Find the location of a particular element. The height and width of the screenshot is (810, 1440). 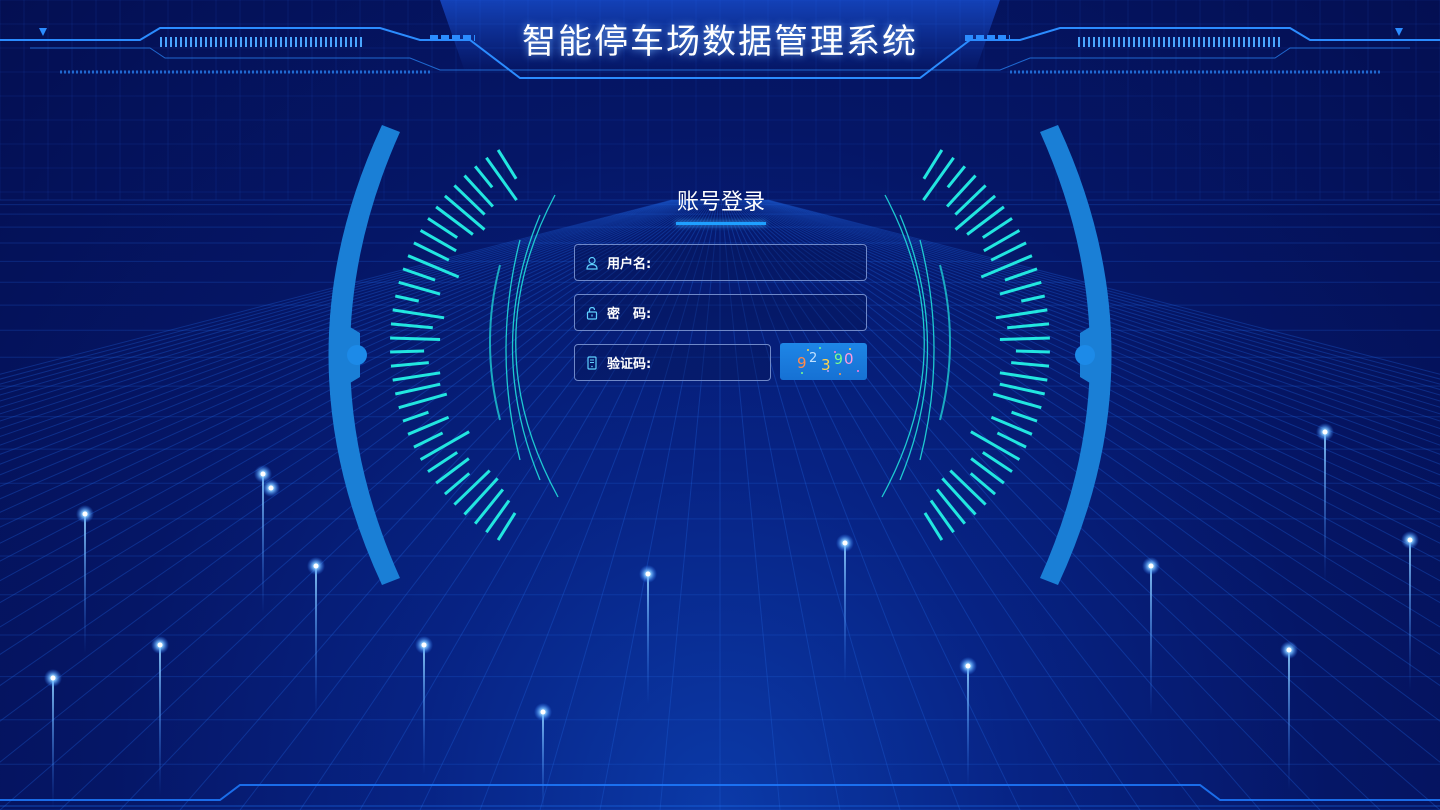

captcha-field: 验证码: is located at coordinates (672, 362).